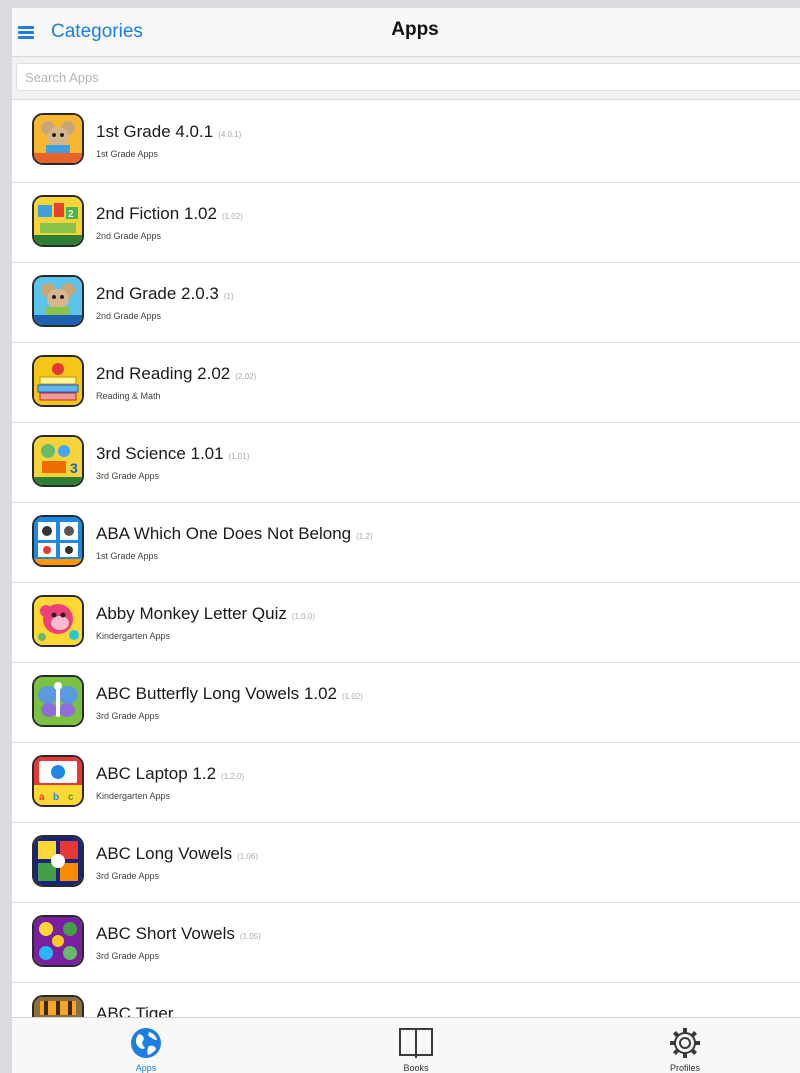  Describe the element at coordinates (247, 856) in the screenshot. I see `app-version: (1.06)` at that location.